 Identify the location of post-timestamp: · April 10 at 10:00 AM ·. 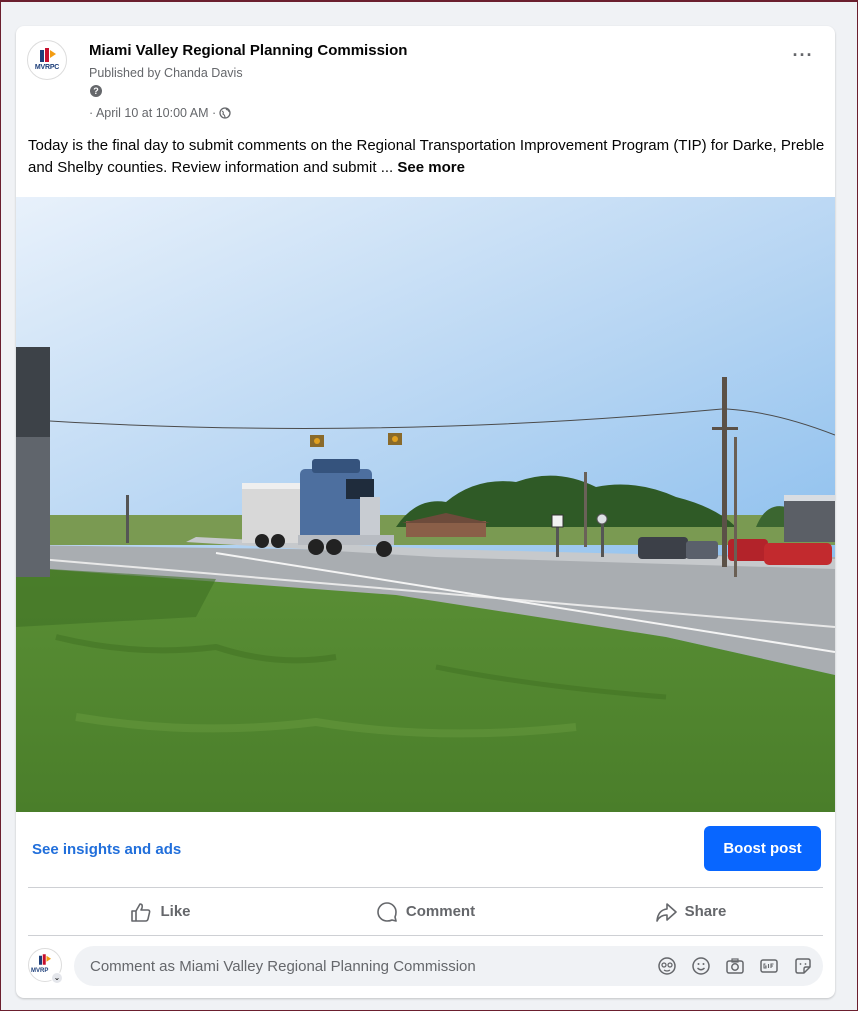
(160, 113).